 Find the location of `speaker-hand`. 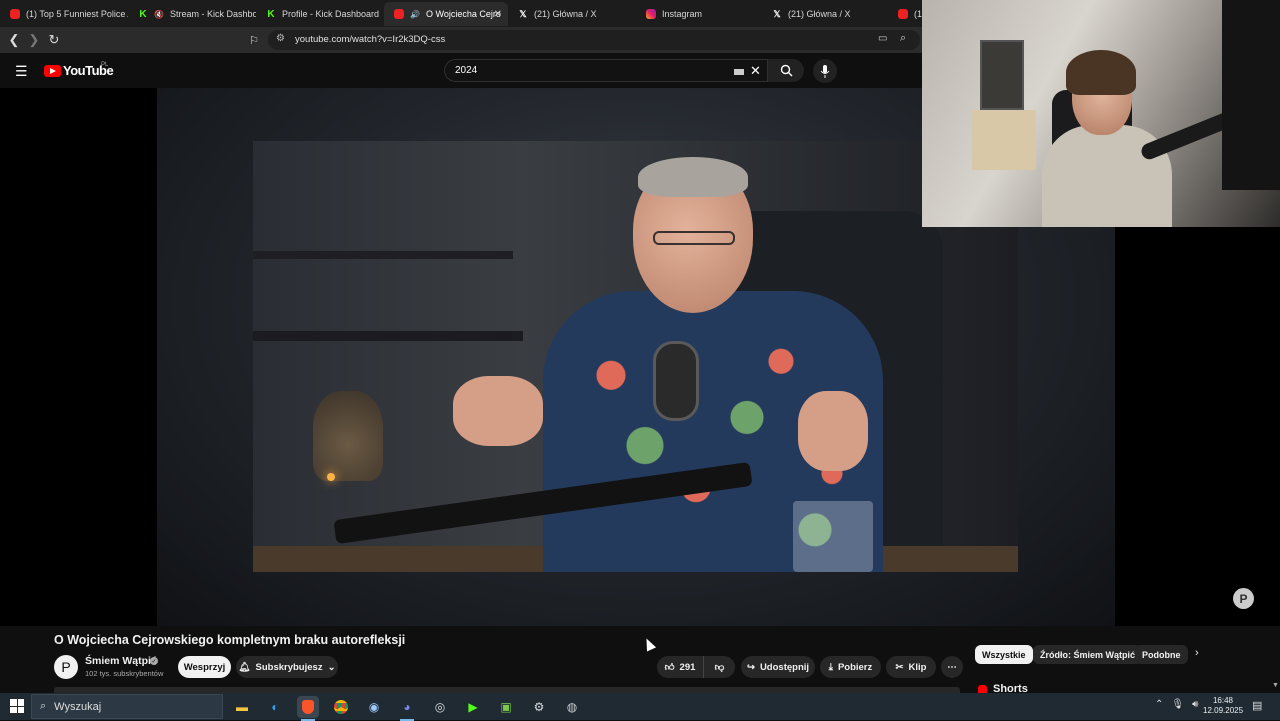

speaker-hand is located at coordinates (833, 431).